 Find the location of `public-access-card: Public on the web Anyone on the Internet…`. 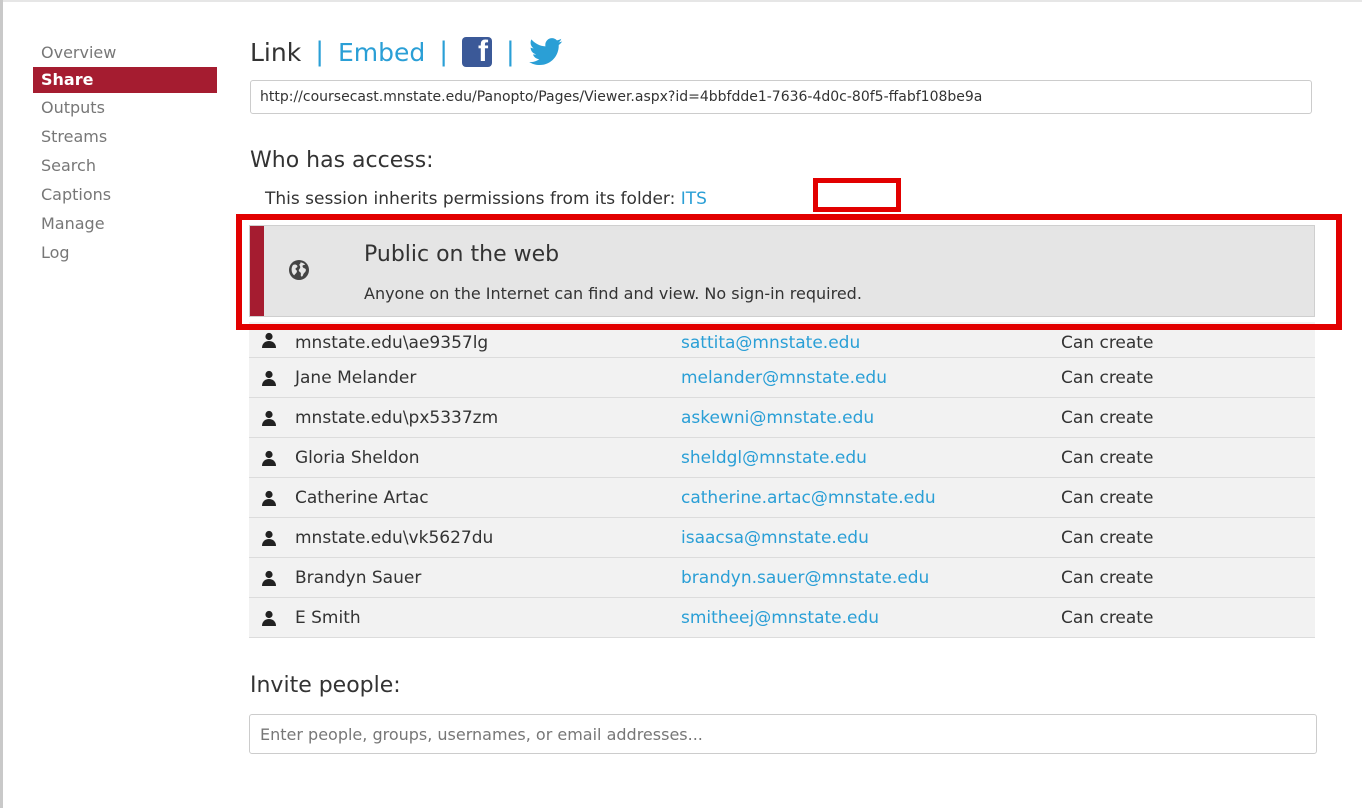

public-access-card: Public on the web Anyone on the Internet… is located at coordinates (782, 271).